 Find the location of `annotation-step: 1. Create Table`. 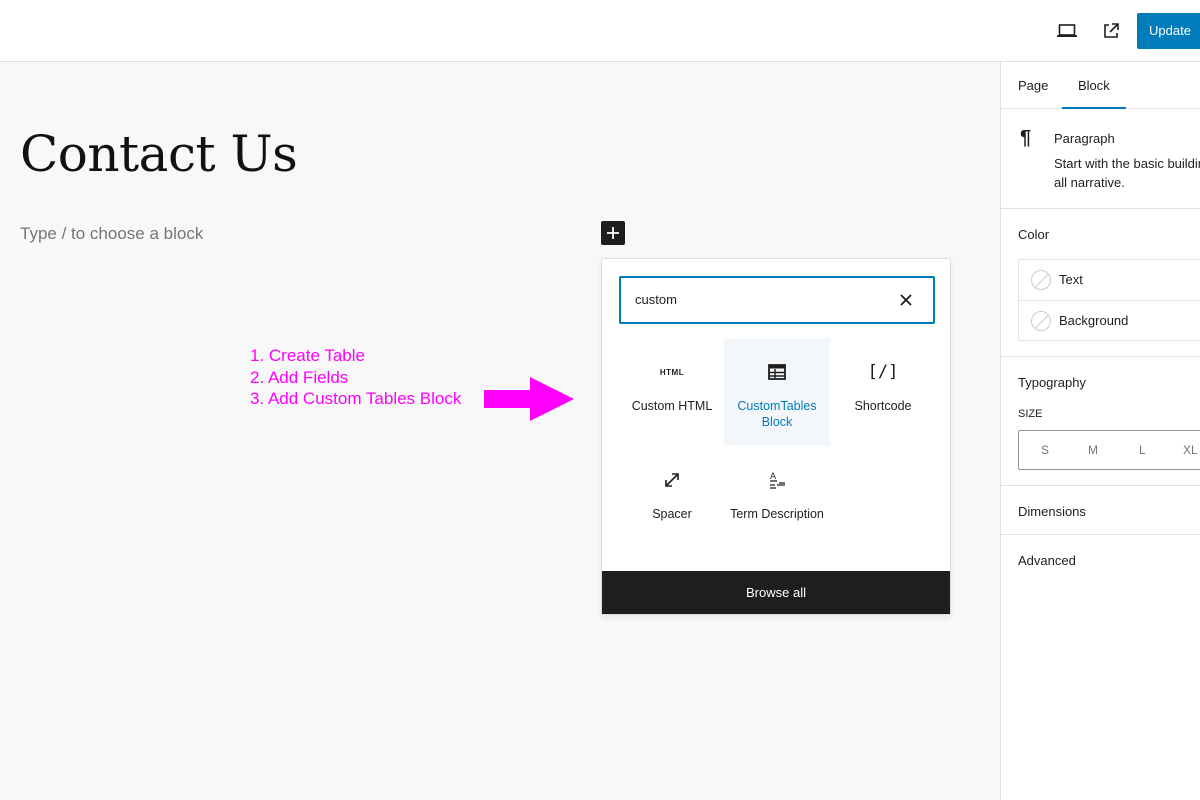

annotation-step: 1. Create Table is located at coordinates (307, 355).